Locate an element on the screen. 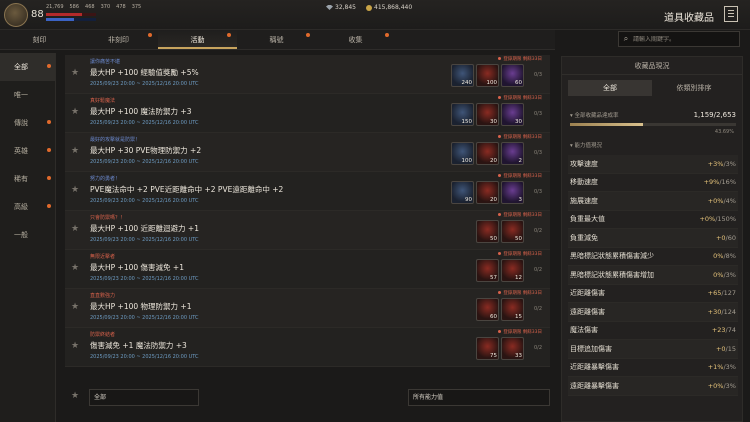 The width and height of the screenshot is (750, 422). item-slot: 240 is located at coordinates (462, 75).